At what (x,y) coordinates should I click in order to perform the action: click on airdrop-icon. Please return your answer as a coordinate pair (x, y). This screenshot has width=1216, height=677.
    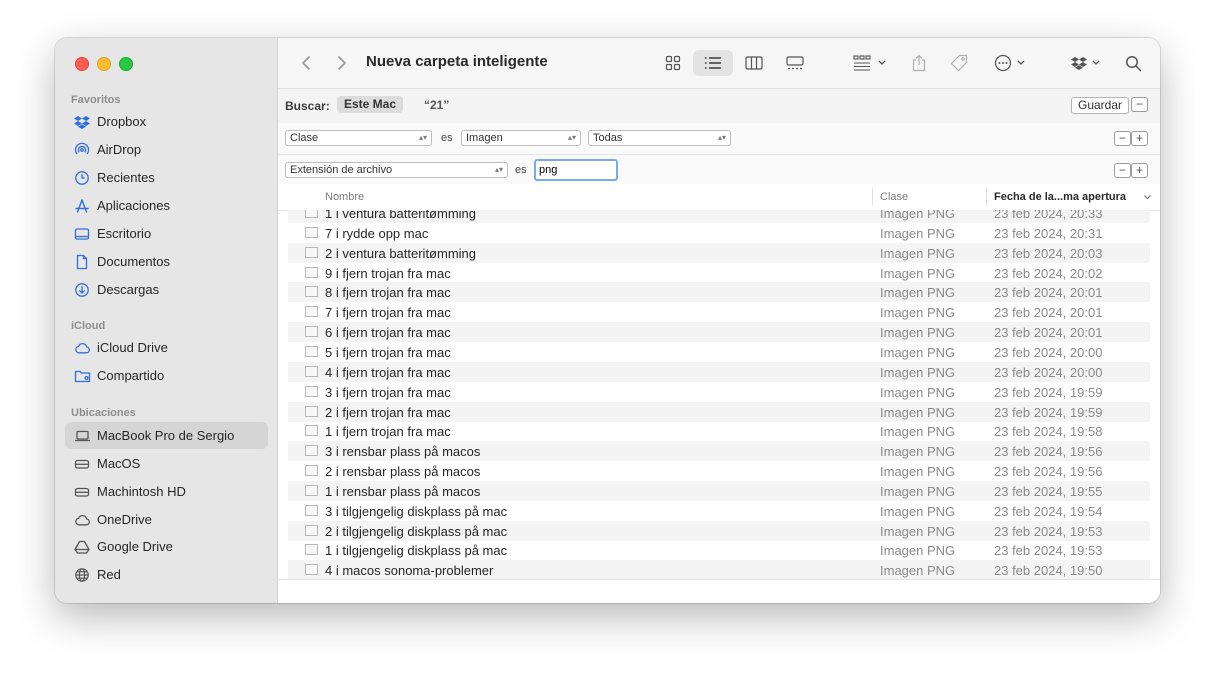
    Looking at the image, I should click on (82, 150).